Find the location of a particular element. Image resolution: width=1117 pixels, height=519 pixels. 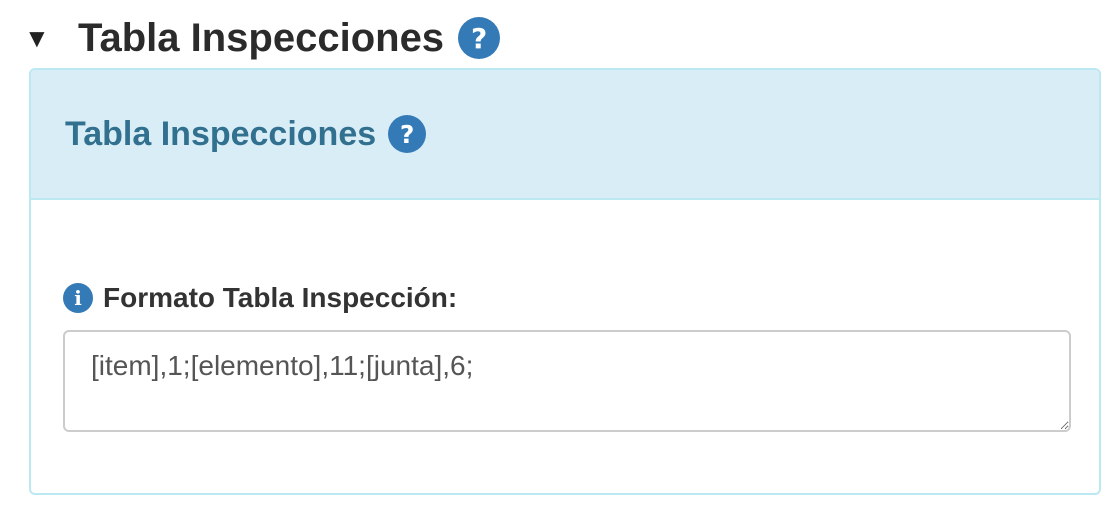

section-title: Tabla Inspecciones is located at coordinates (261, 37).